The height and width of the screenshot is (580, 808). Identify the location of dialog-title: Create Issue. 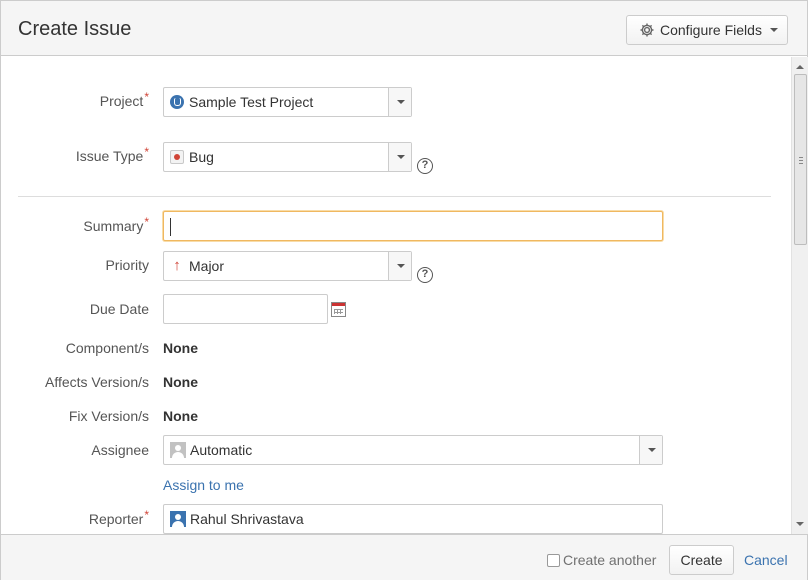
(75, 29).